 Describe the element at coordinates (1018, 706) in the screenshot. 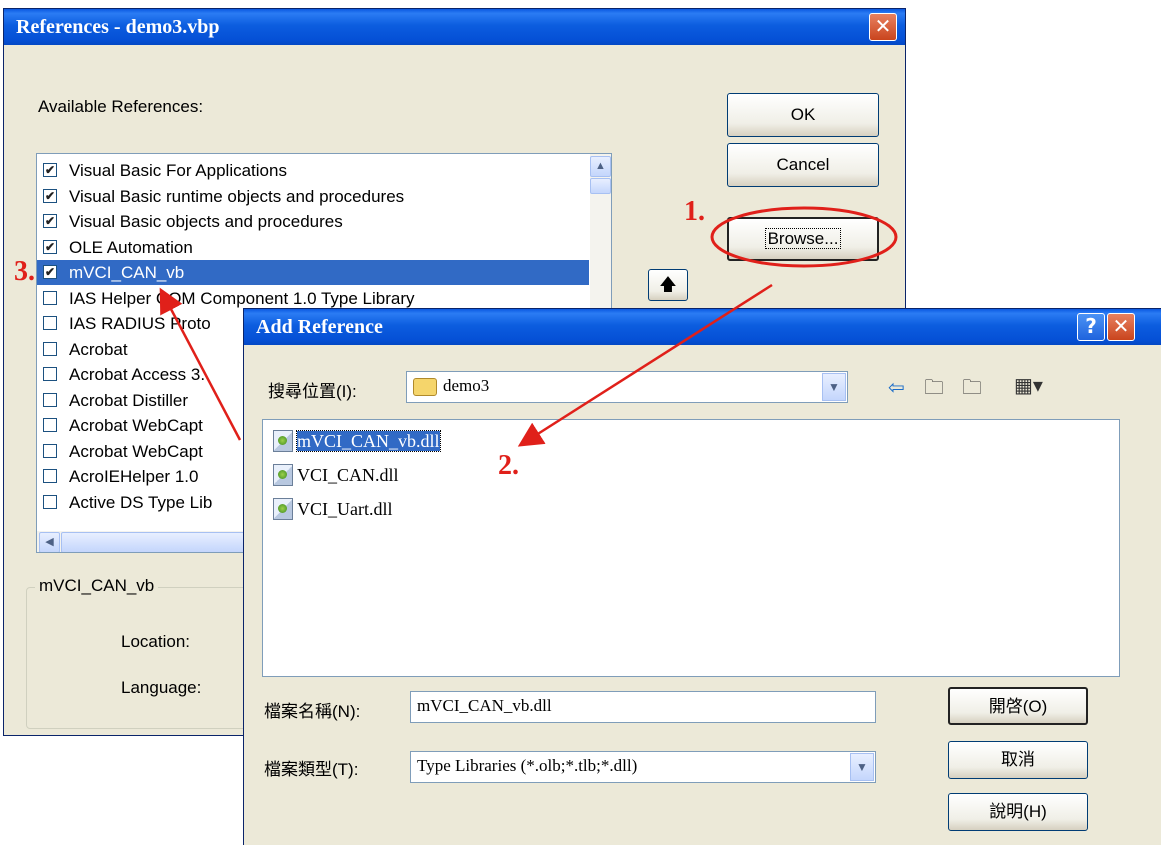

I see `open-button: 開啓(O)` at that location.